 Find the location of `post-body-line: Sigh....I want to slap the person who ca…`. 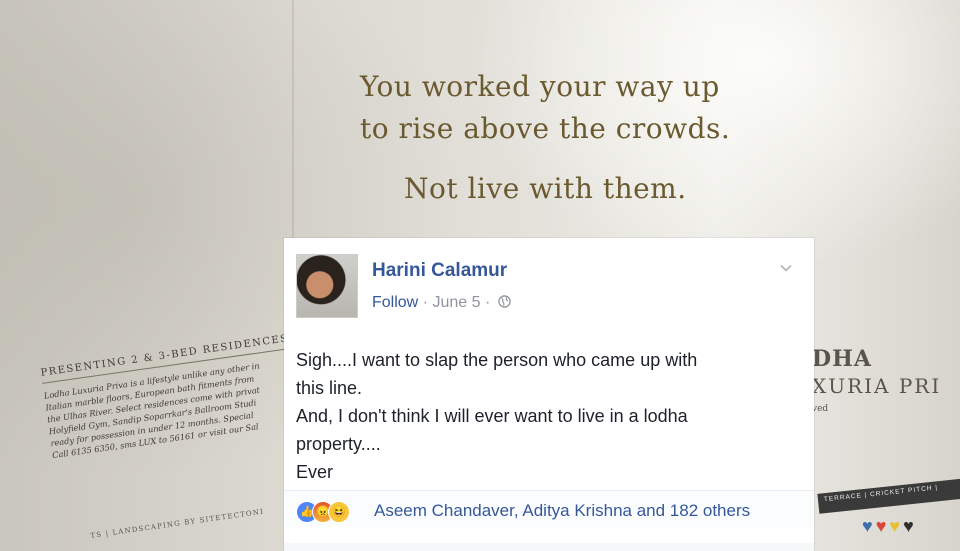

post-body-line: Sigh....I want to slap the person who ca… is located at coordinates (497, 360).